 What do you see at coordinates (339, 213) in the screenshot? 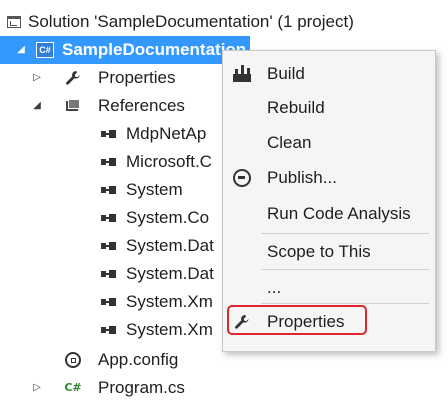
I see `menu-item-label: Run Code Analysis` at bounding box center [339, 213].